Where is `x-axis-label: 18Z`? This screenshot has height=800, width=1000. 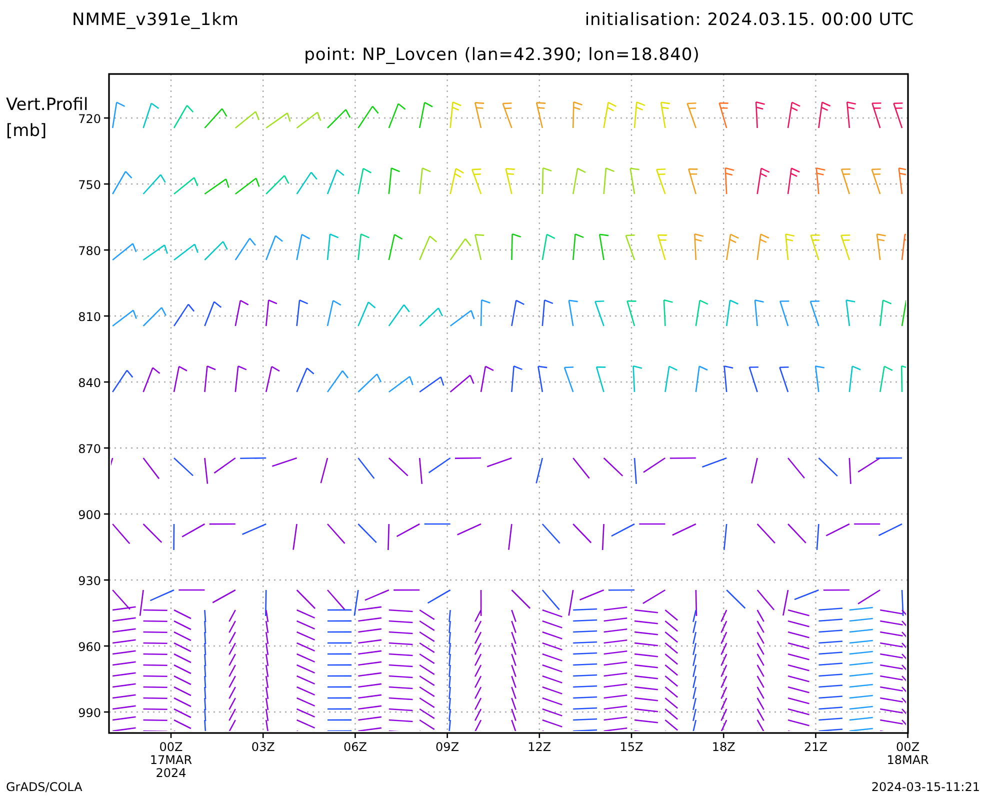
x-axis-label: 18Z is located at coordinates (724, 747).